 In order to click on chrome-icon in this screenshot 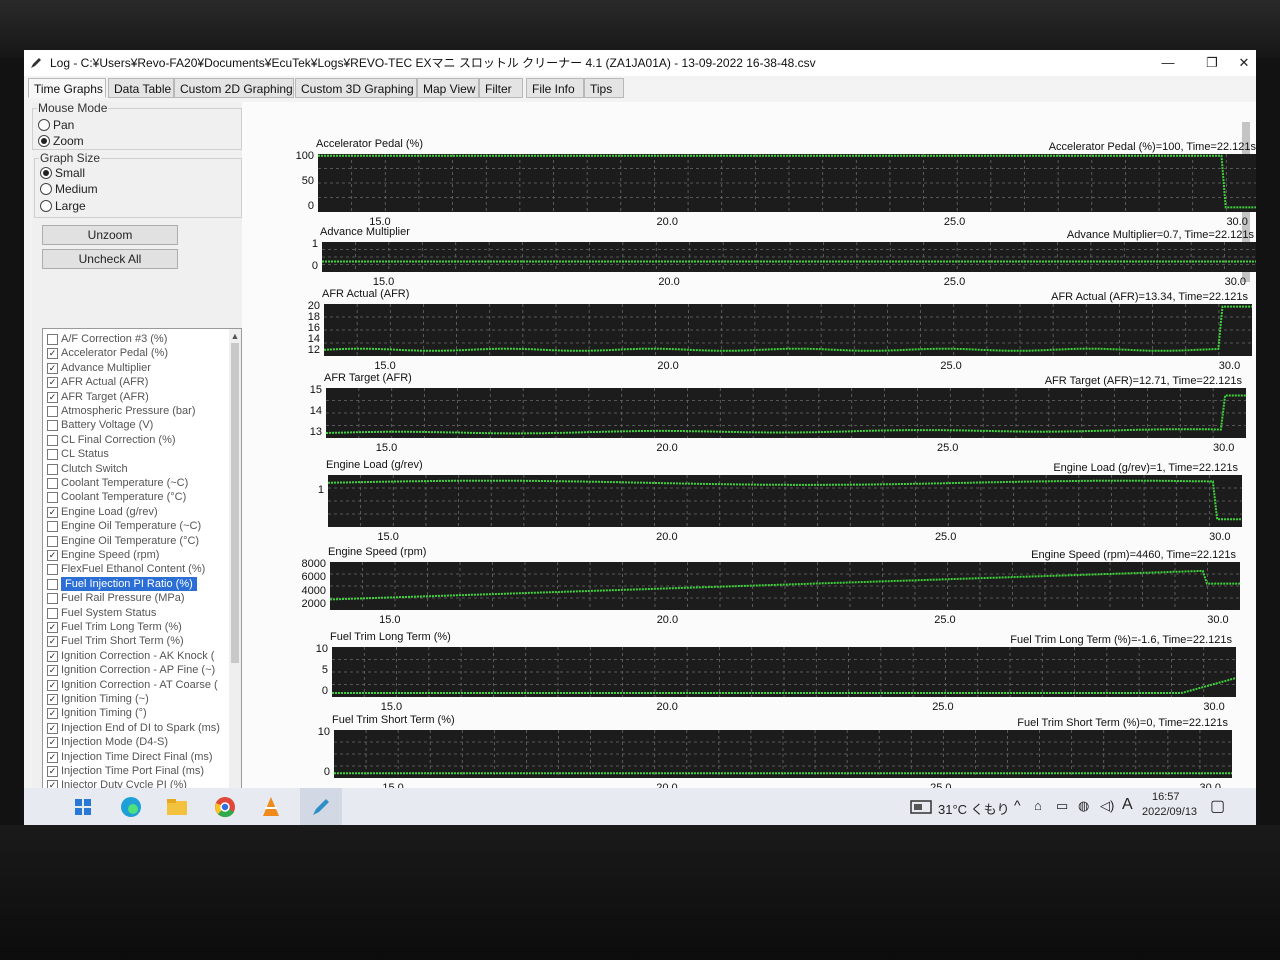, I will do `click(225, 807)`.